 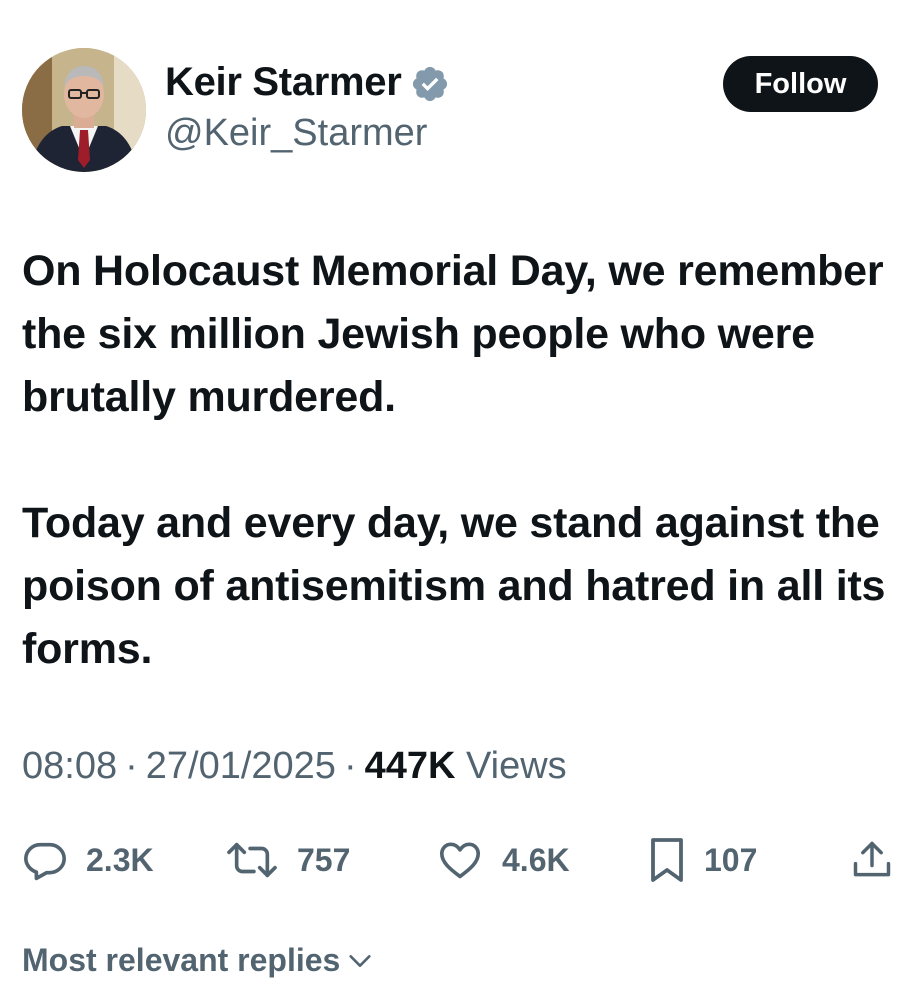 What do you see at coordinates (181, 960) in the screenshot?
I see `replies-sort-label: Most relevant replies` at bounding box center [181, 960].